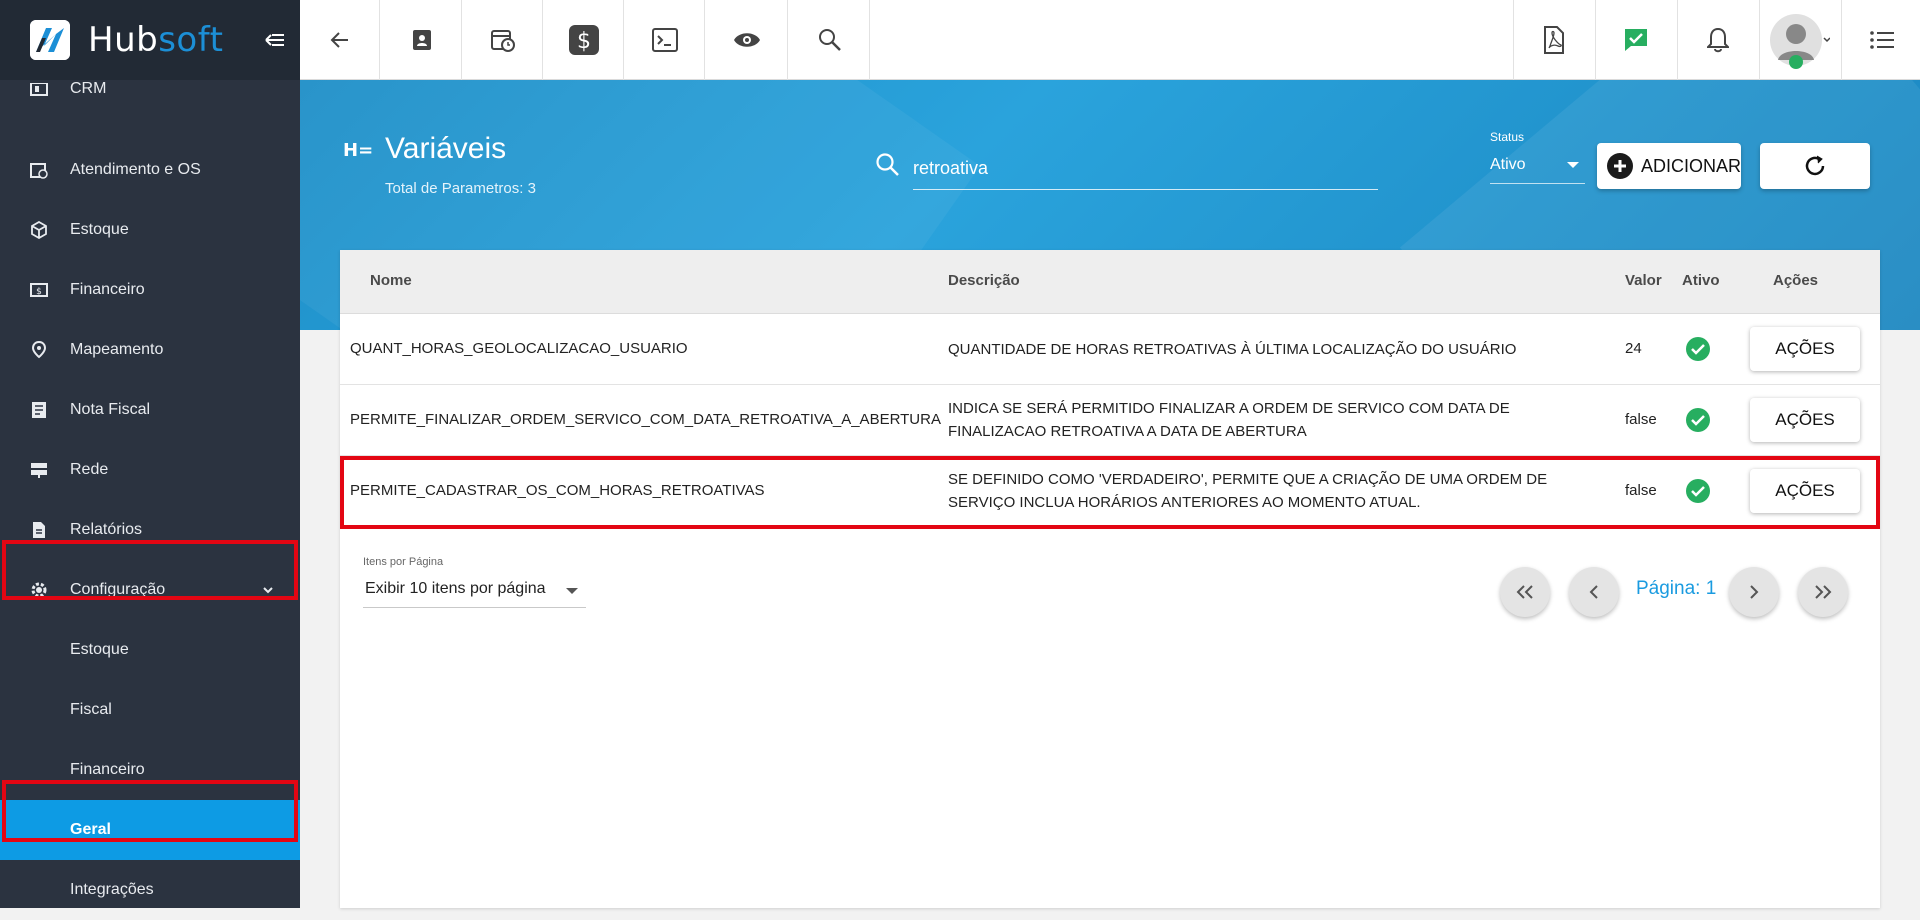 Image resolution: width=1920 pixels, height=920 pixels. Describe the element at coordinates (39, 410) in the screenshot. I see `receipt-icon` at that location.